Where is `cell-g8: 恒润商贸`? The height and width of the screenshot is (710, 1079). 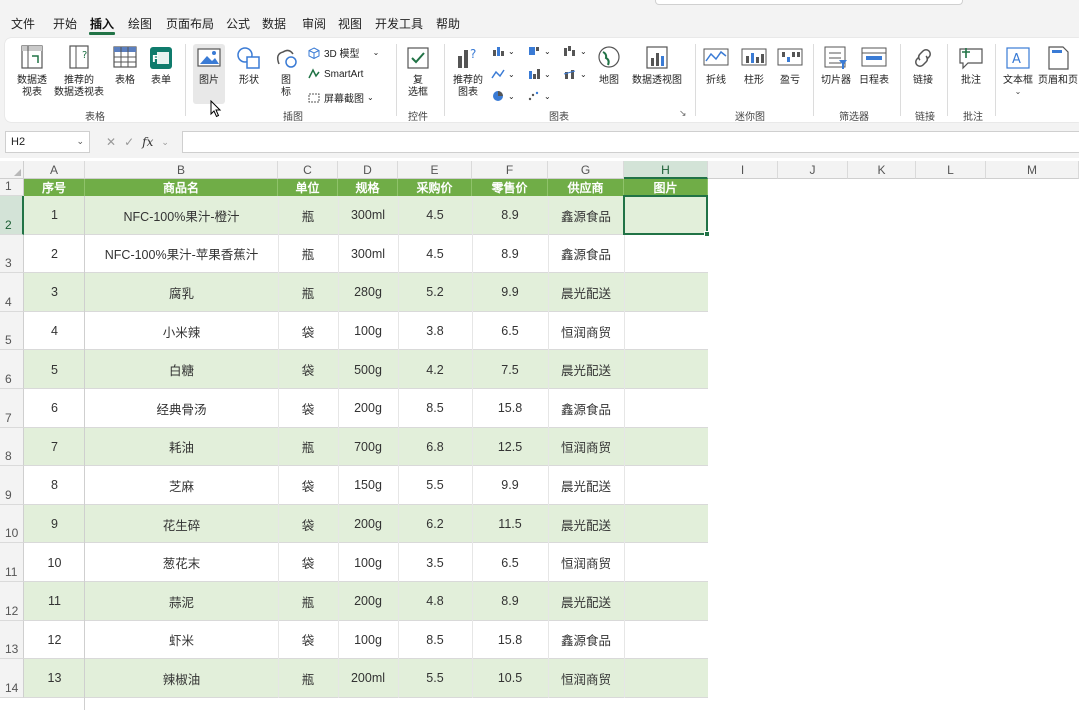
cell-g8: 恒润商贸 is located at coordinates (586, 447).